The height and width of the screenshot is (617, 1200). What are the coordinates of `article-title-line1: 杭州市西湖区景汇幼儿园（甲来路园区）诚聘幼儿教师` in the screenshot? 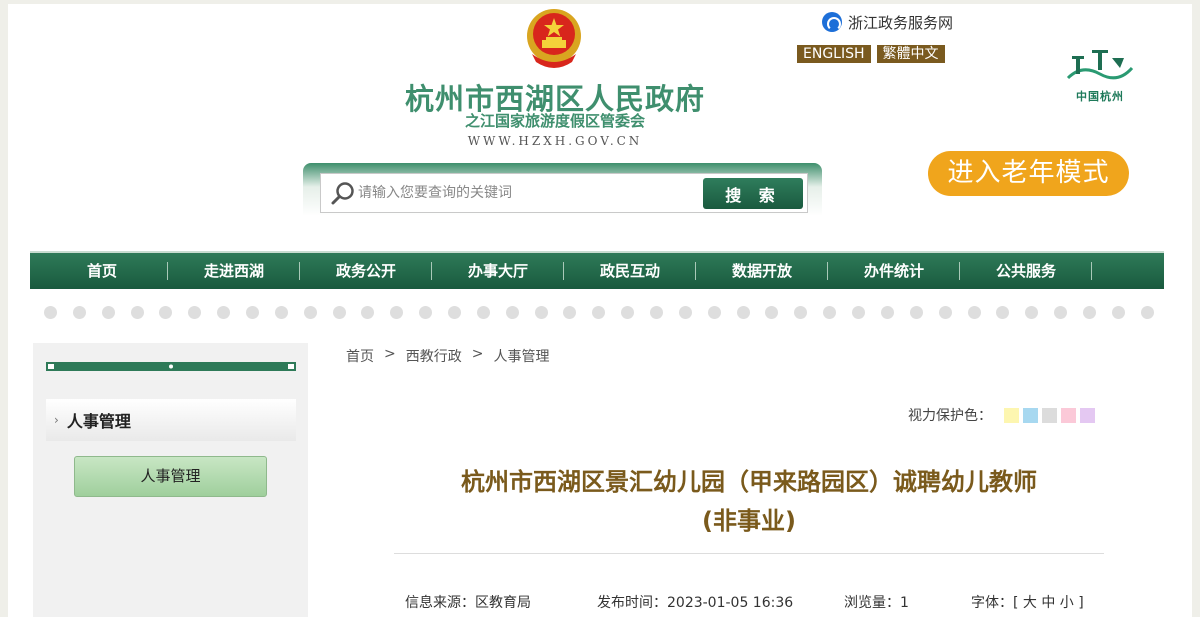 It's located at (749, 482).